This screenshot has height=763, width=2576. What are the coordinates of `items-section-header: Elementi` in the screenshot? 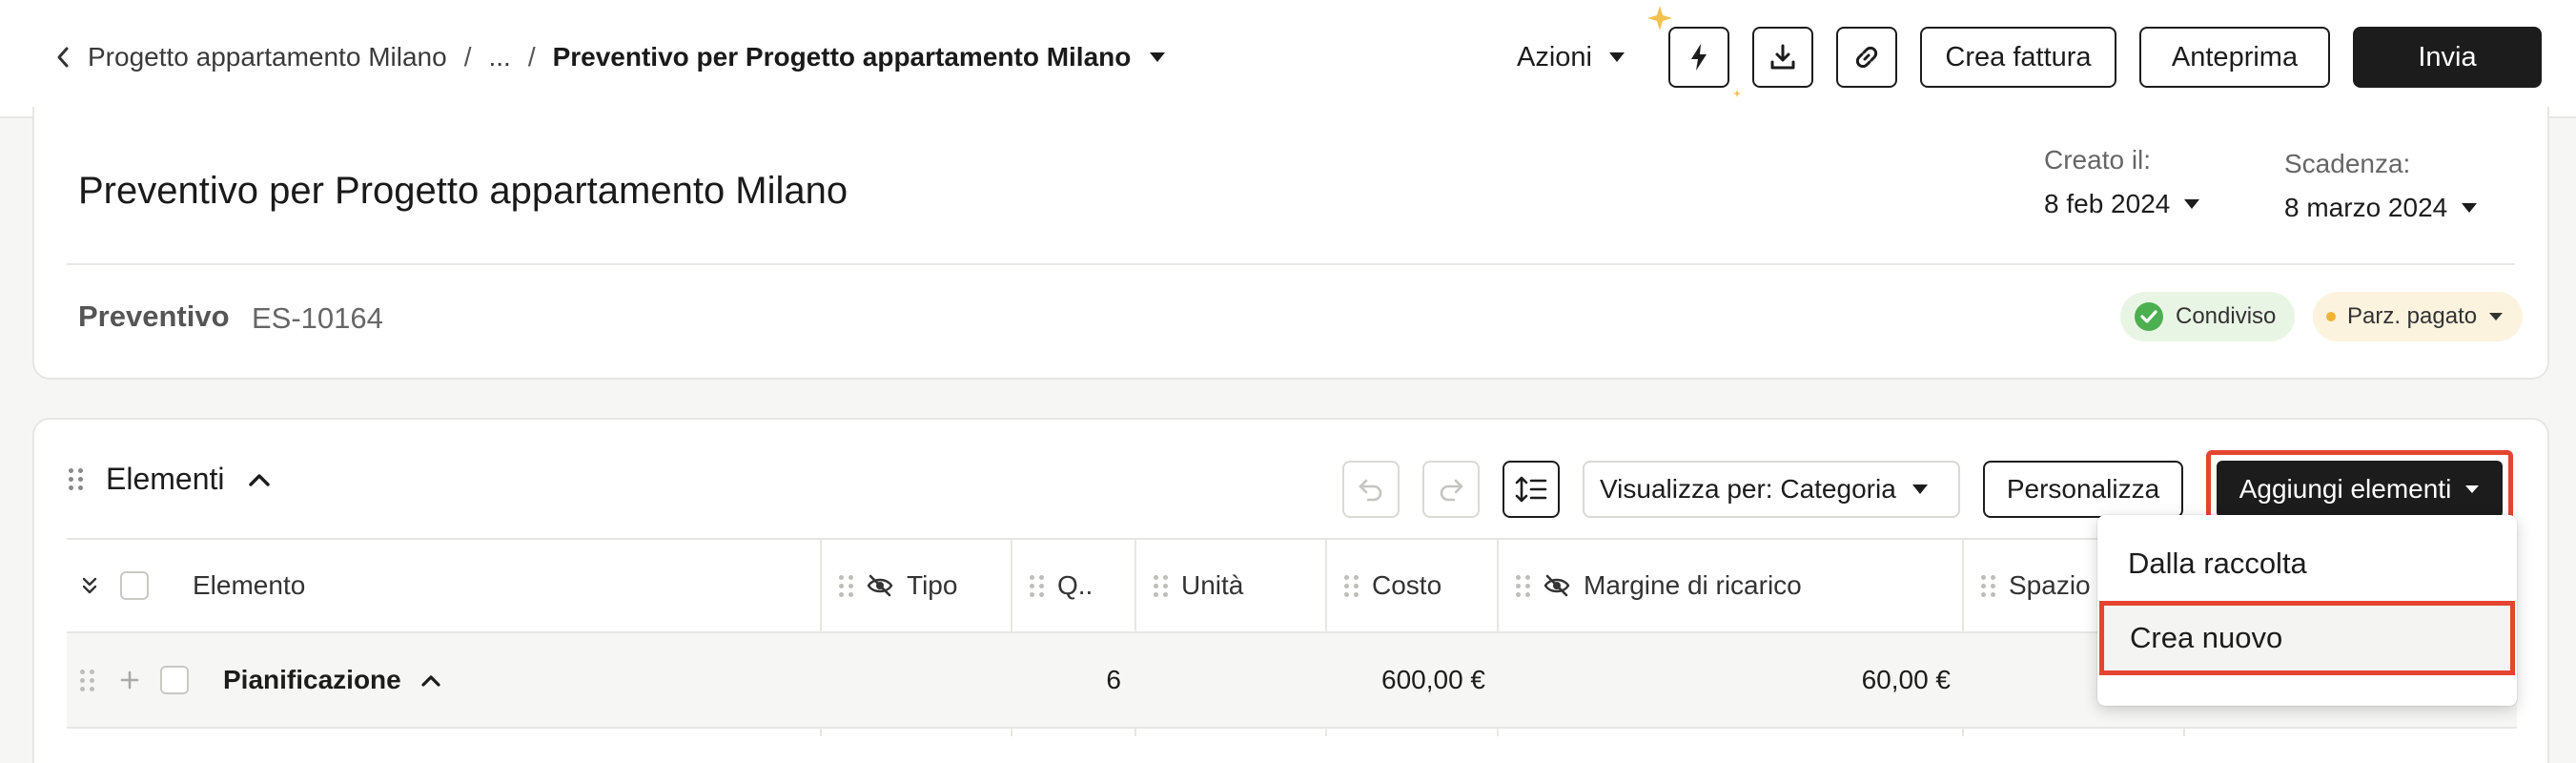 It's located at (170, 479).